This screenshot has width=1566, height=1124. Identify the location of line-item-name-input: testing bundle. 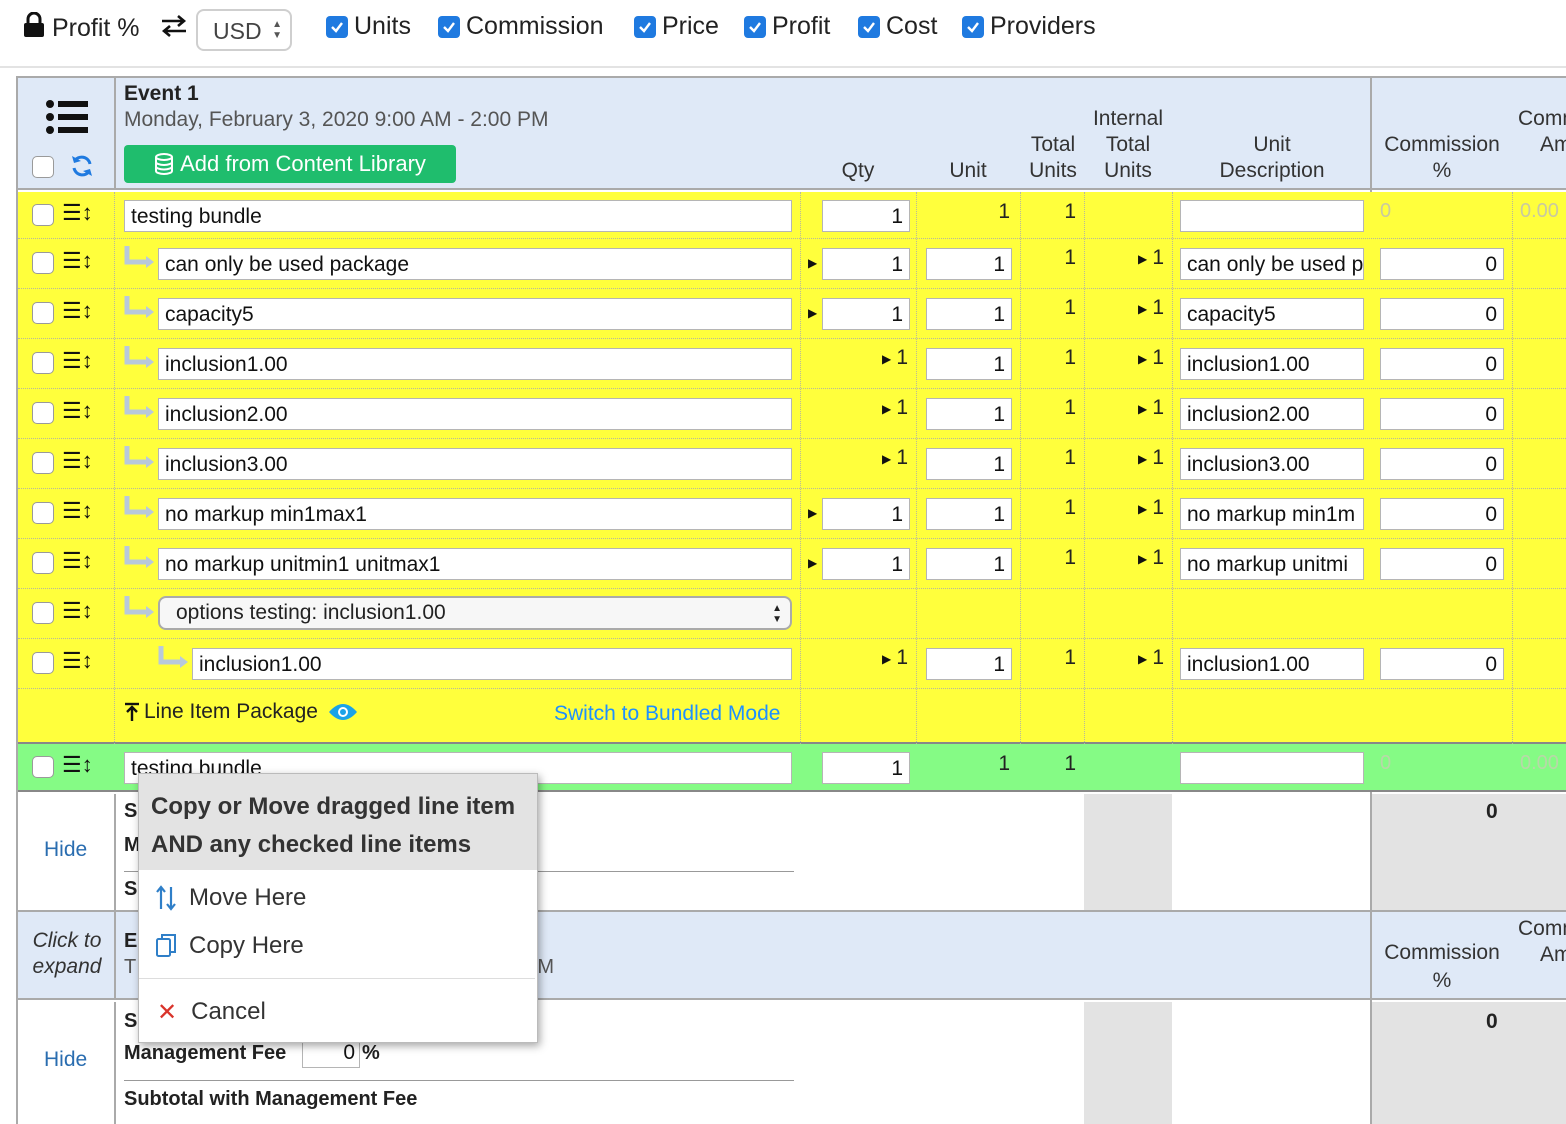
(458, 216).